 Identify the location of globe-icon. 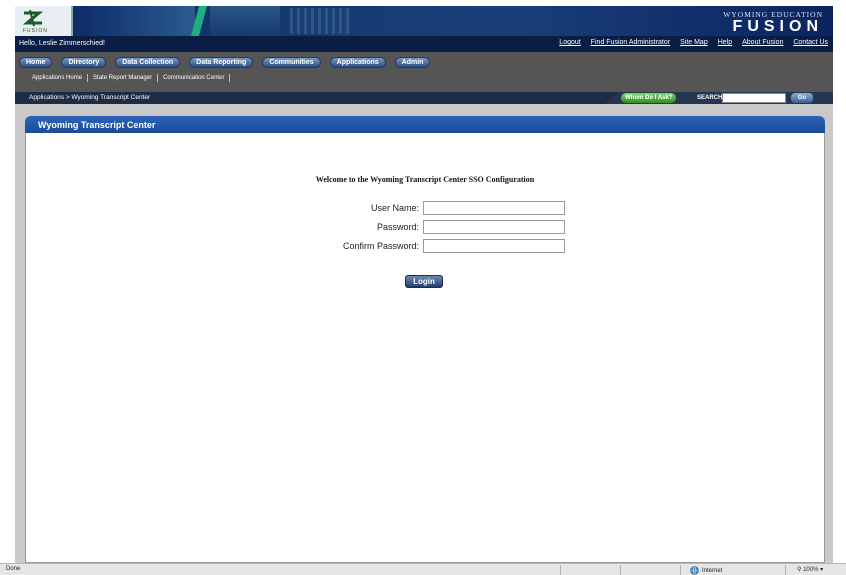
(694, 570).